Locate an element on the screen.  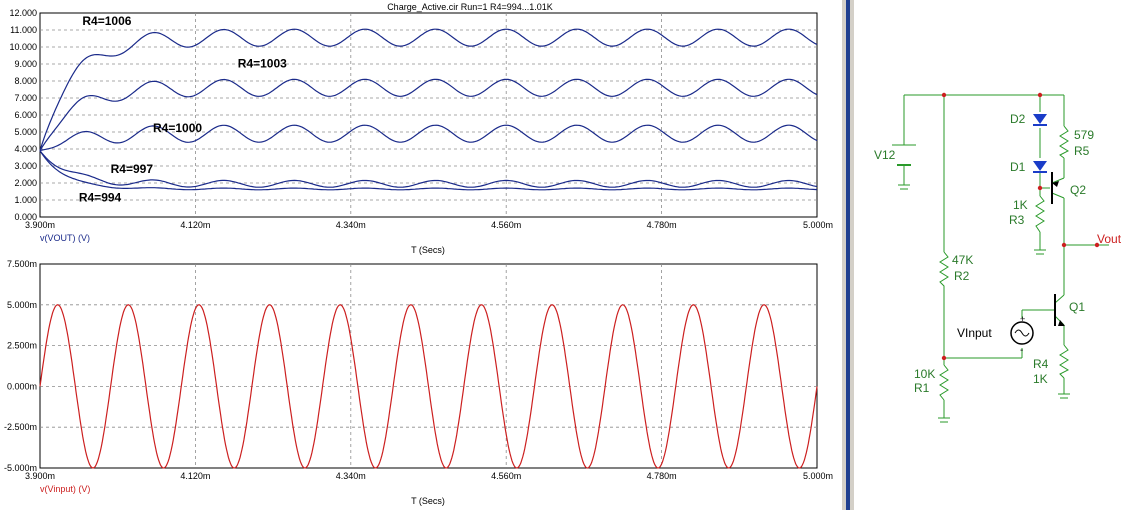
r4-label: R4 is located at coordinates (1041, 364).